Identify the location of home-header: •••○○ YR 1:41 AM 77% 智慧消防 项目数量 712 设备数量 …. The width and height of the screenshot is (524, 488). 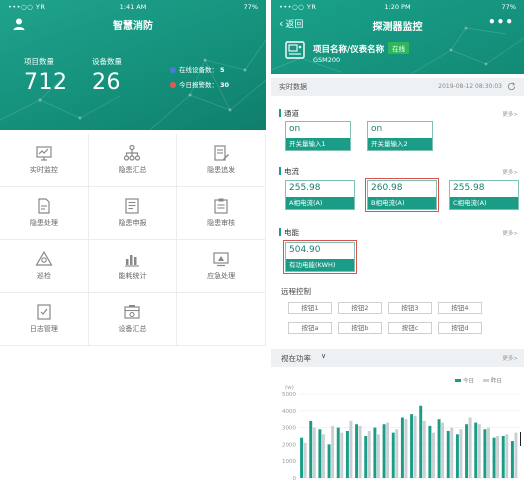
(133, 65).